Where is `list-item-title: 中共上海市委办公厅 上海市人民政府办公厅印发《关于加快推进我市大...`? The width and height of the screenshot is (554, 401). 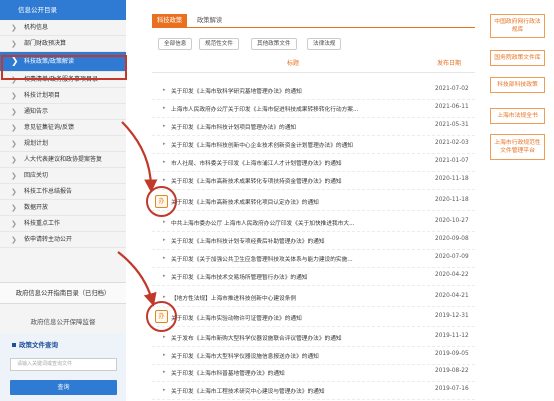
list-item-title: 中共上海市委办公厅 上海市人民政府办公厅印发《关于加快推进我市大... is located at coordinates (298, 222).